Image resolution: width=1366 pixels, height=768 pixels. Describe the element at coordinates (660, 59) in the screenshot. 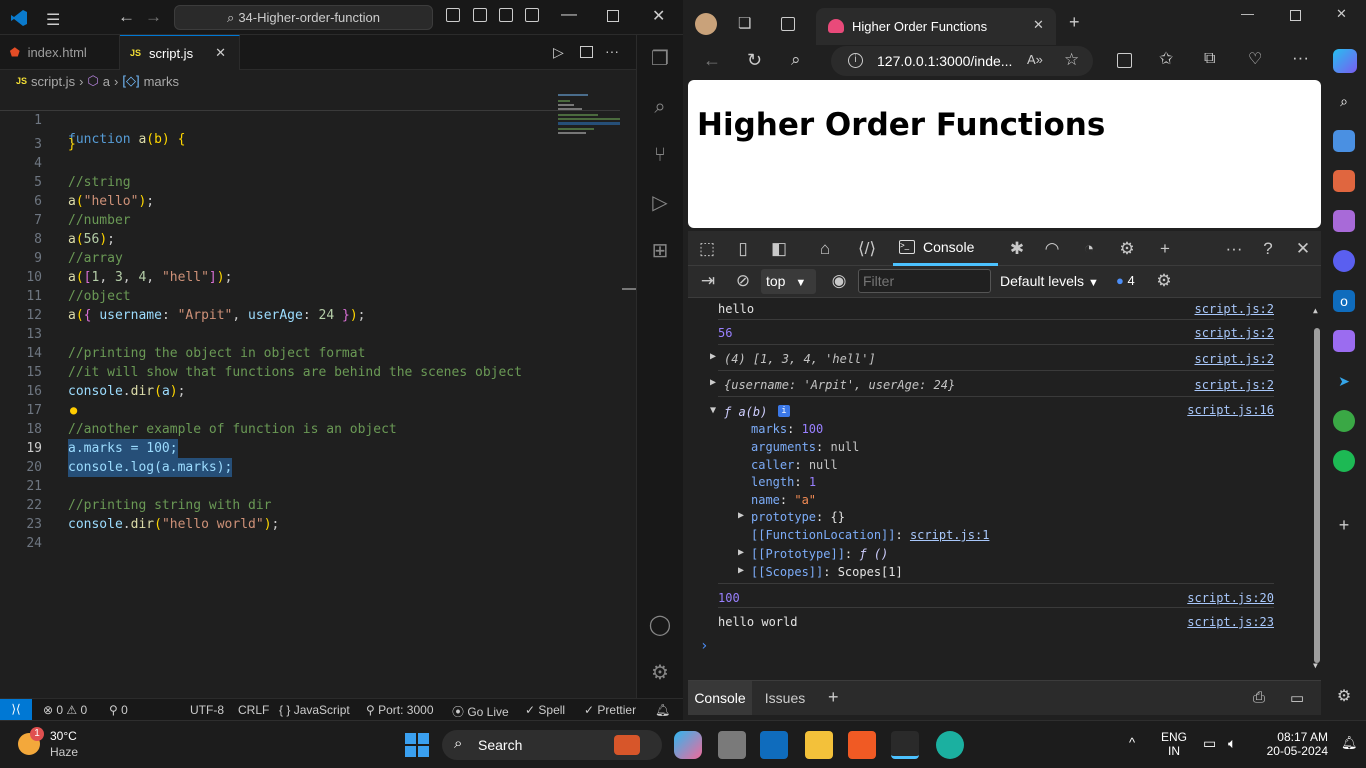

I see `explorer-icon: ❐` at that location.